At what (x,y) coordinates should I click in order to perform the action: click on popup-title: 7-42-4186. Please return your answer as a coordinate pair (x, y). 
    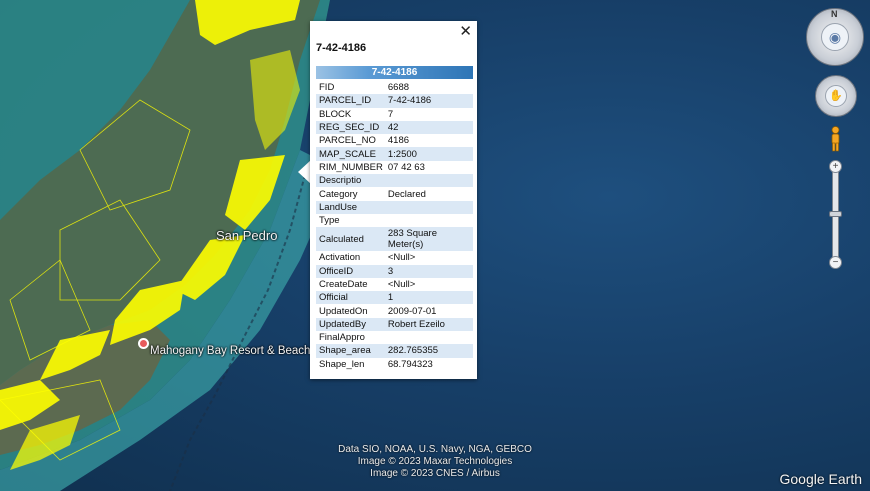
    Looking at the image, I should click on (341, 48).